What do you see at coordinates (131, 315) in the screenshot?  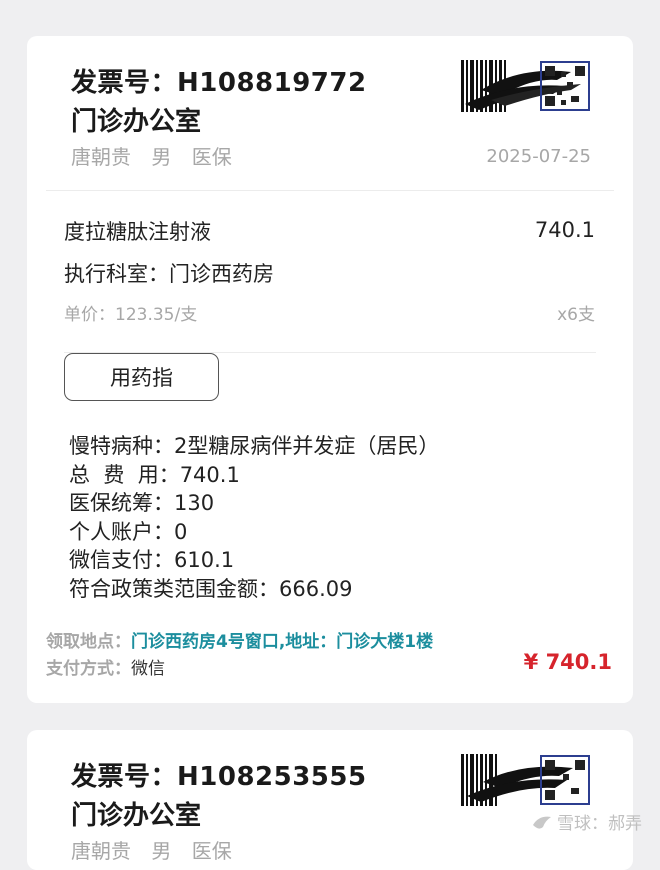 I see `unit-price: 单价：123.35/支` at bounding box center [131, 315].